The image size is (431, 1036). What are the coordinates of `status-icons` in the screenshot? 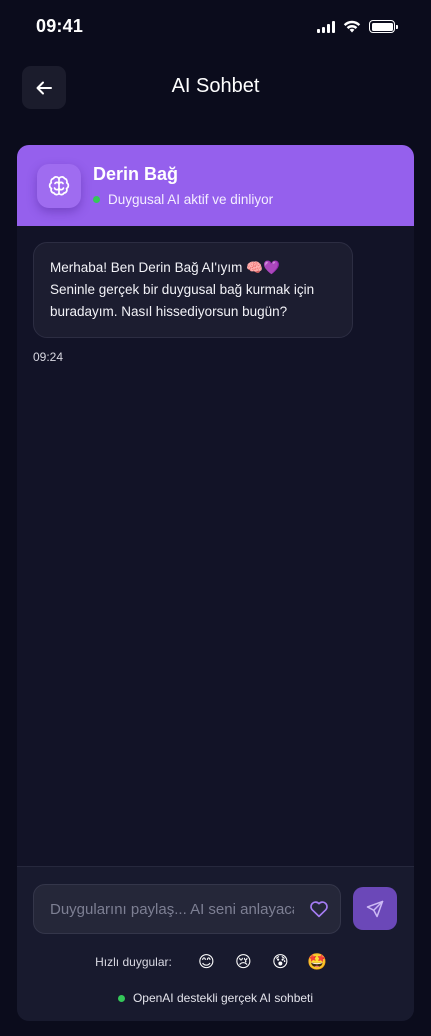 It's located at (357, 26).